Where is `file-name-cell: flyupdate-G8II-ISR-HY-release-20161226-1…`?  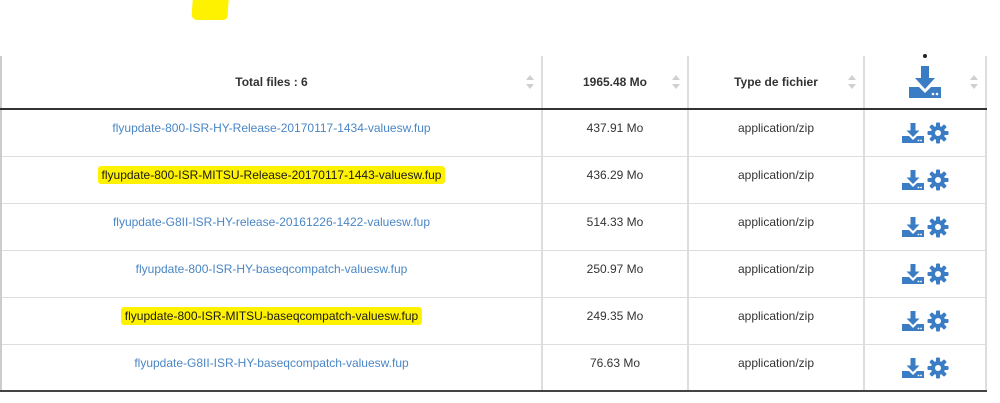
file-name-cell: flyupdate-G8II-ISR-HY-release-20161226-1… is located at coordinates (271, 226).